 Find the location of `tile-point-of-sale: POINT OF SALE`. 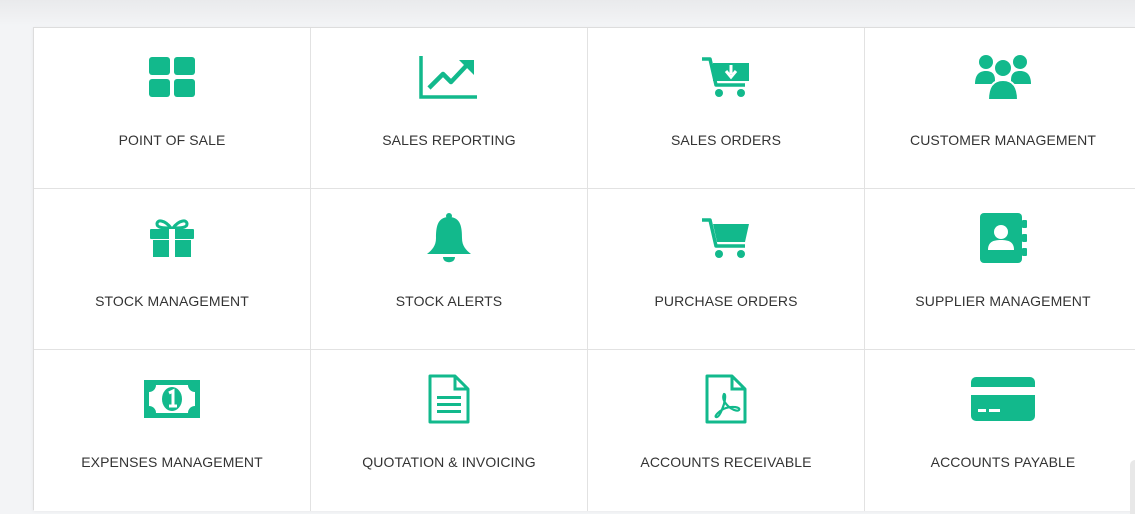

tile-point-of-sale: POINT OF SALE is located at coordinates (172, 108).